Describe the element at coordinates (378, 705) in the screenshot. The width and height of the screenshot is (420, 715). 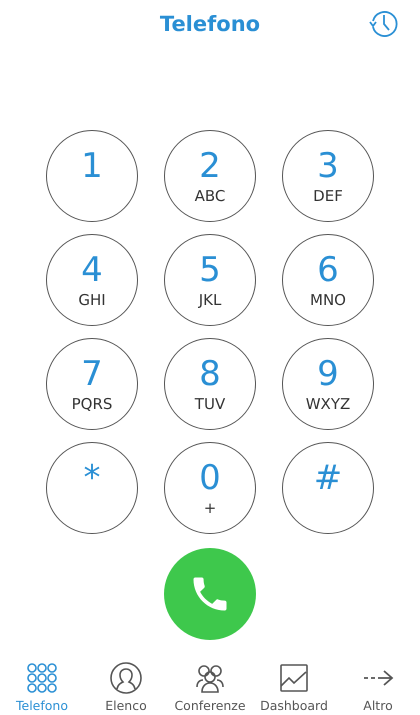
I see `tab-label: Altro` at that location.